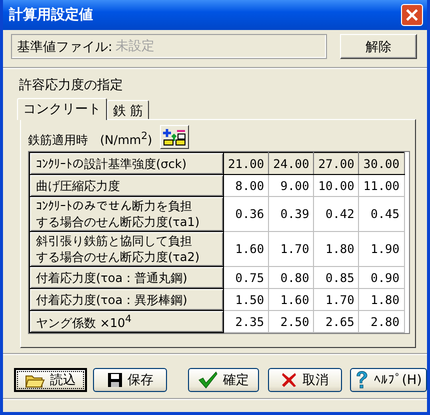 The height and width of the screenshot is (415, 430). Describe the element at coordinates (127, 185) in the screenshot. I see `row-header: 曲げ圧縮応力度` at that location.